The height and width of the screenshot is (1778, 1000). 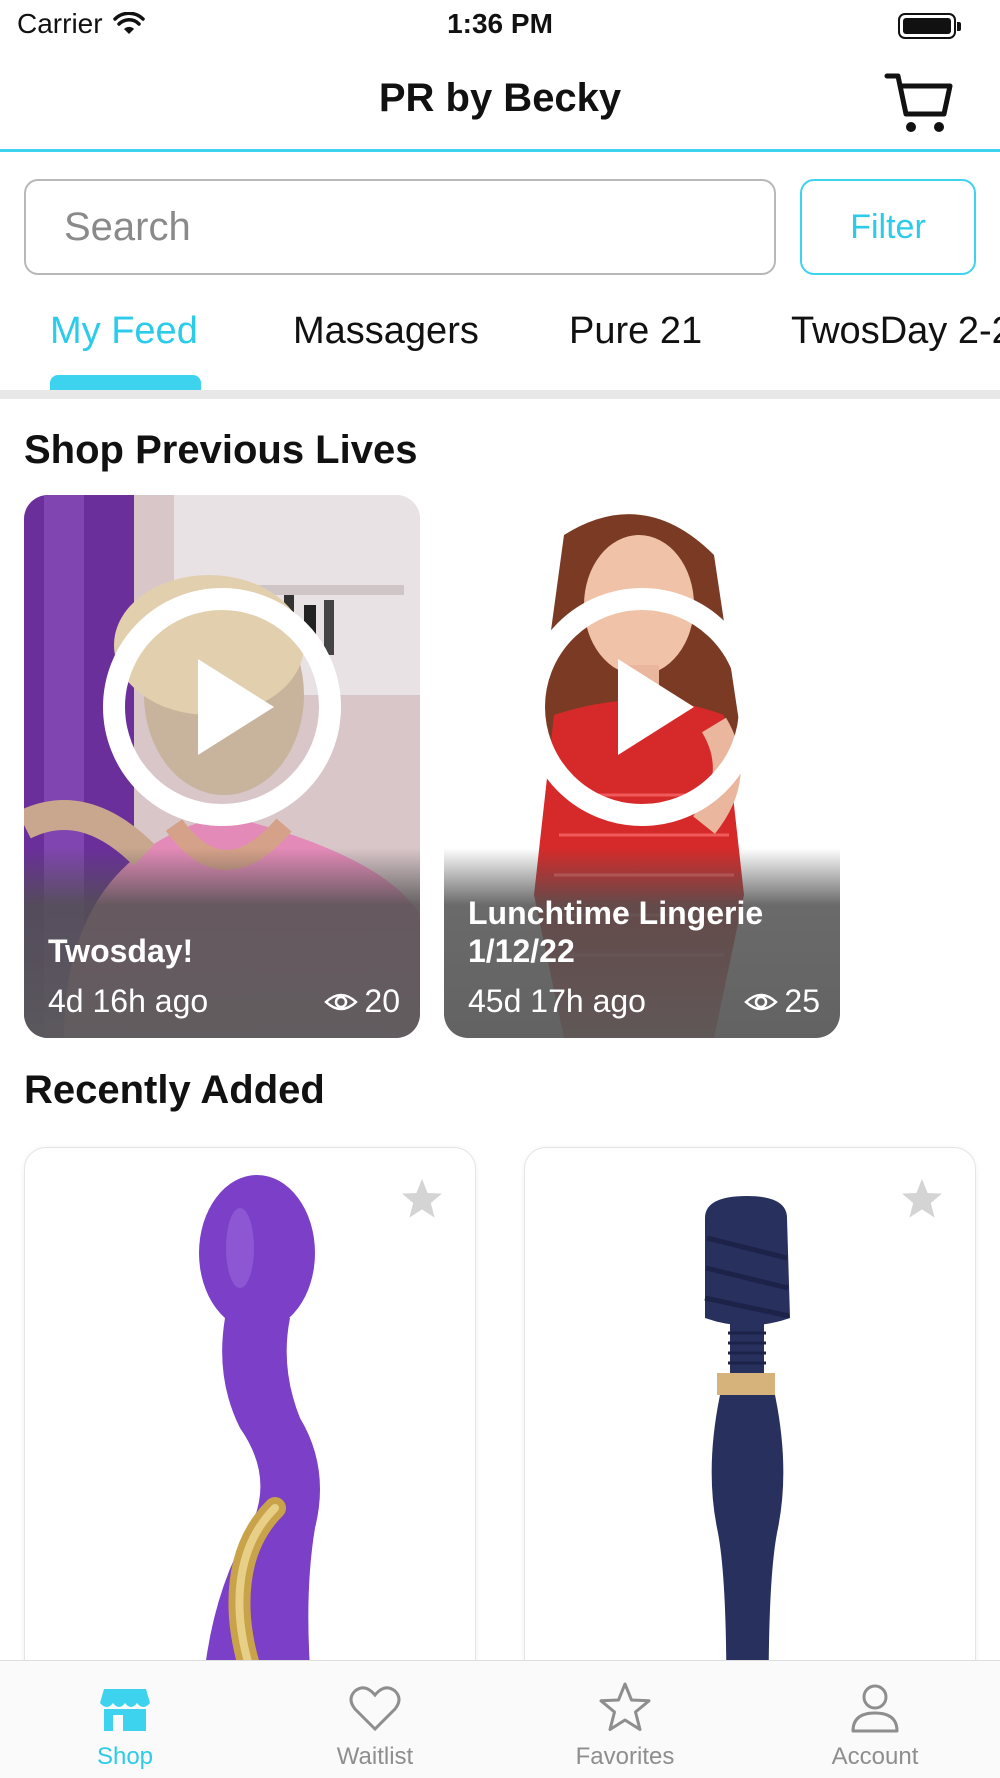 What do you see at coordinates (174, 1090) in the screenshot?
I see `recently-added-title: Recently Added` at bounding box center [174, 1090].